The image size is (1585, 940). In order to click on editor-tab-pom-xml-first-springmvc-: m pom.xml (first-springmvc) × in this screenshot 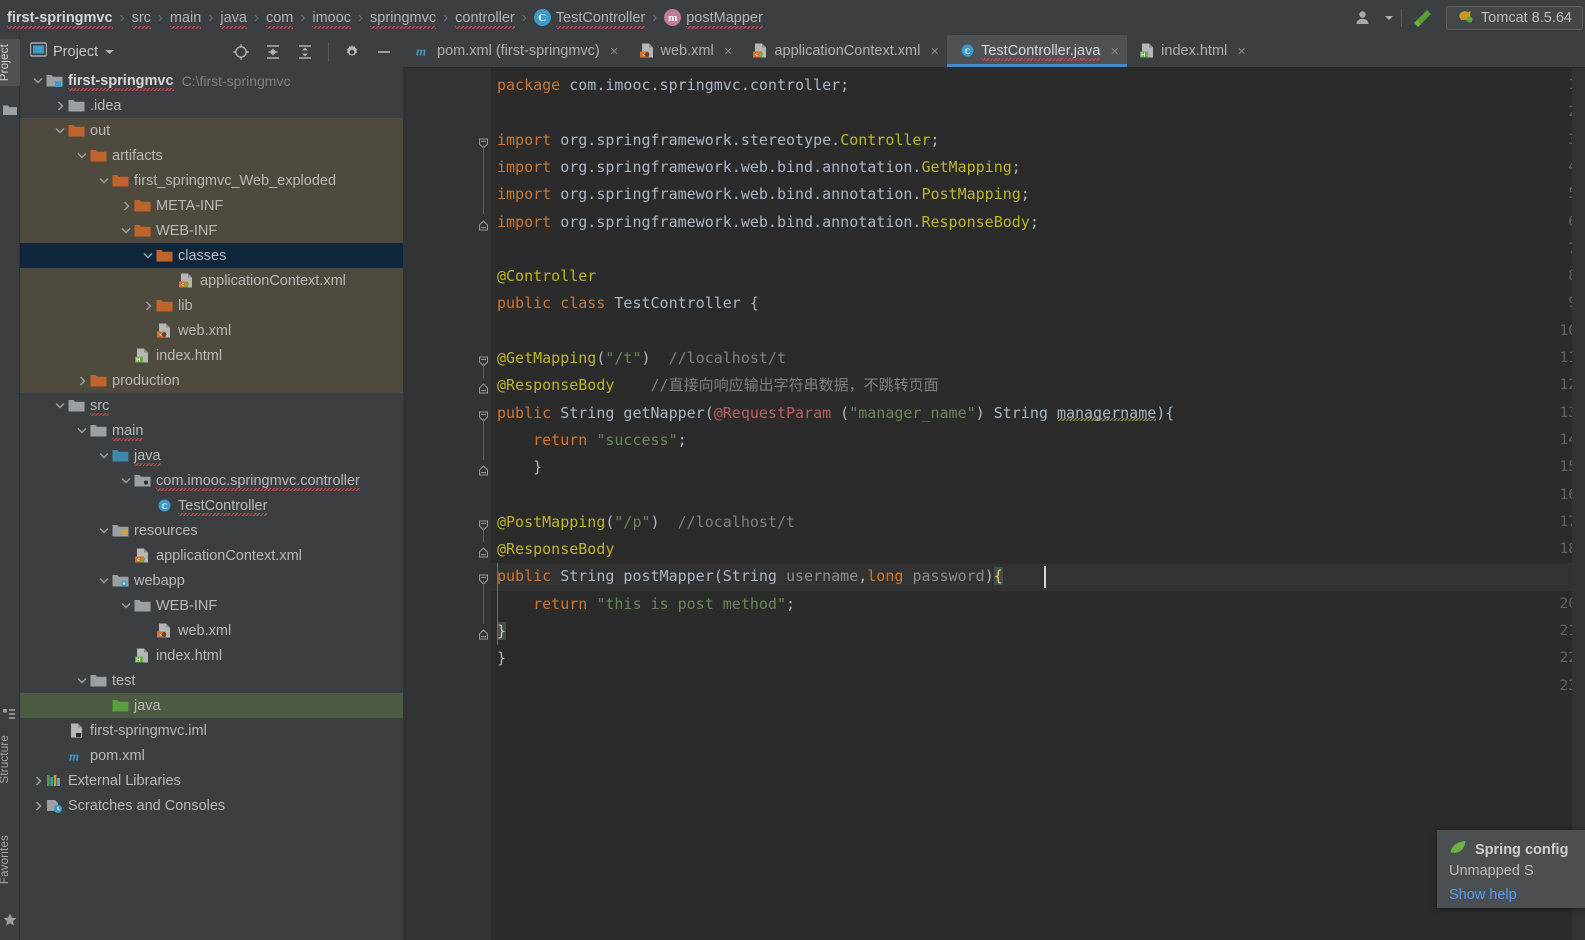, I will do `click(515, 51)`.